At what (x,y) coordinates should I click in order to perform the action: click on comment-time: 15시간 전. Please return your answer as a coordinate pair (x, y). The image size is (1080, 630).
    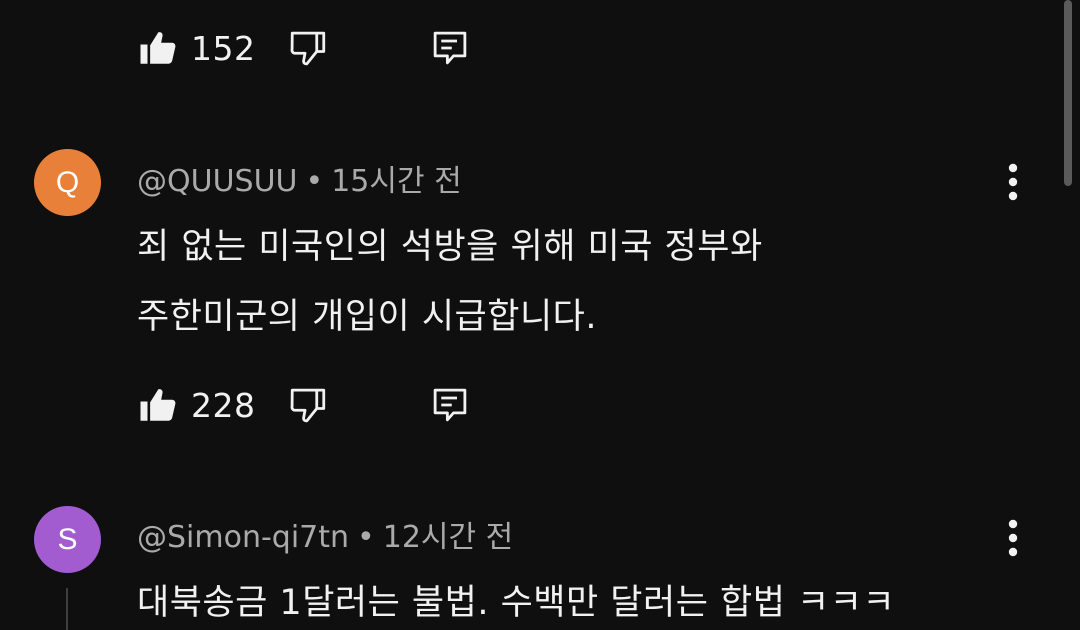
    Looking at the image, I should click on (396, 181).